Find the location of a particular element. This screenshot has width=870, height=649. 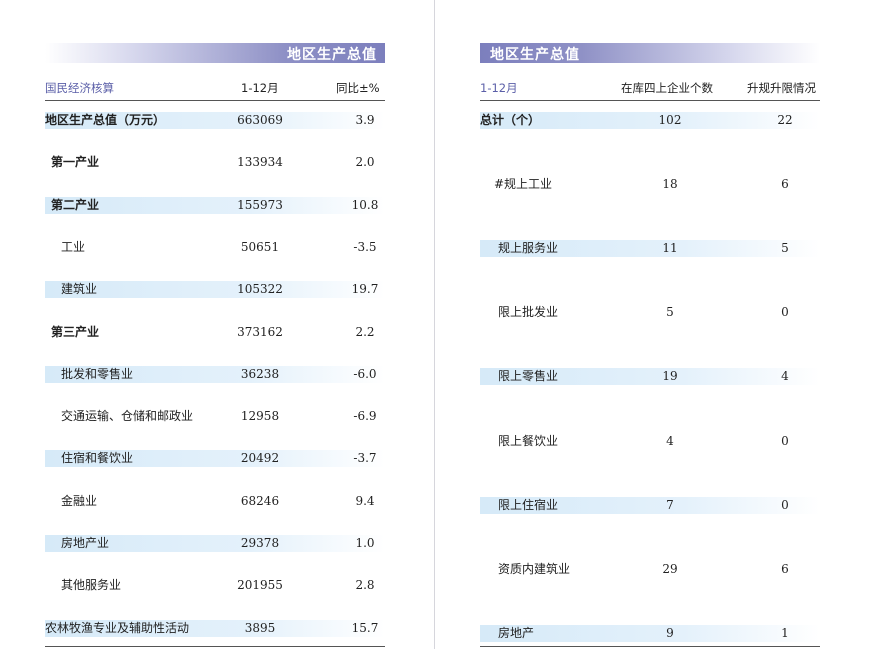

row-upgraded: 1 is located at coordinates (785, 632).